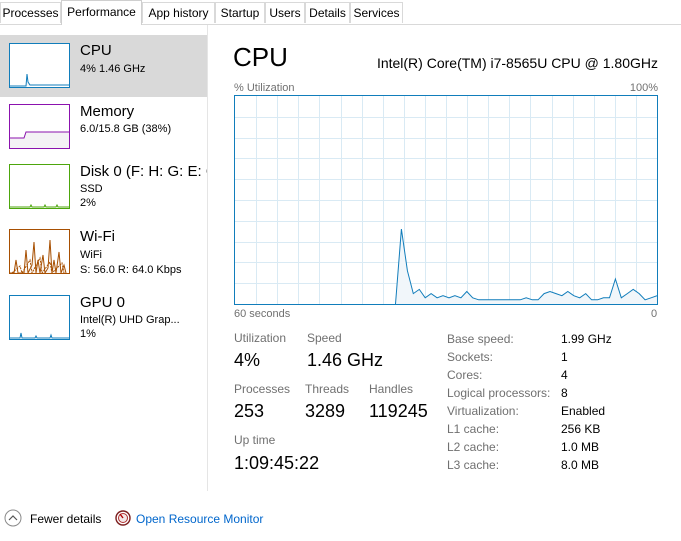 The height and width of the screenshot is (541, 681). Describe the element at coordinates (376, 12) in the screenshot. I see `tab-services: Services` at that location.